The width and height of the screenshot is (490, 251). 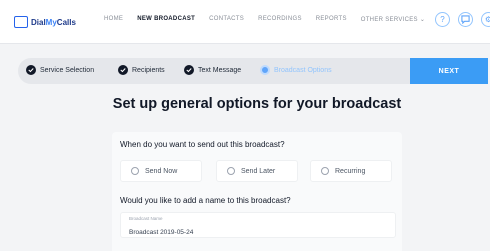 What do you see at coordinates (265, 70) in the screenshot?
I see `current-step-icon` at bounding box center [265, 70].